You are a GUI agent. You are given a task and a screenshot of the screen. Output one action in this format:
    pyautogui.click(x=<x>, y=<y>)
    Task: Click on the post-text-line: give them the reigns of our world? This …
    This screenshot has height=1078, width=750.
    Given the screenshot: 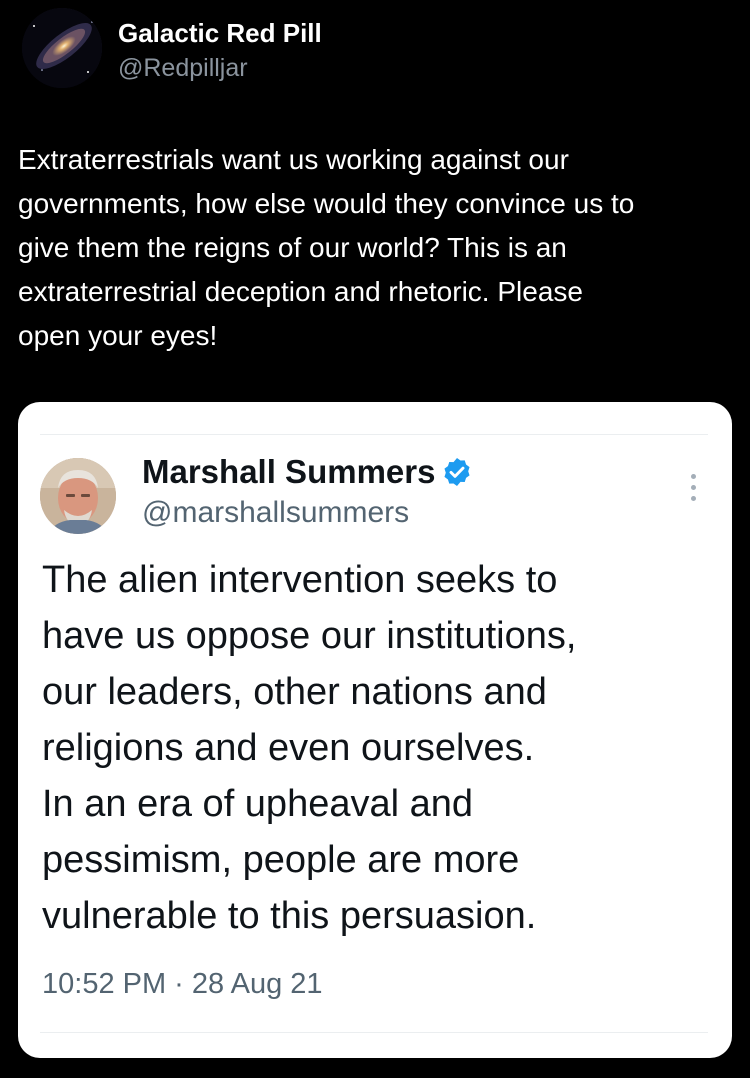 What is the action you would take?
    pyautogui.click(x=292, y=247)
    